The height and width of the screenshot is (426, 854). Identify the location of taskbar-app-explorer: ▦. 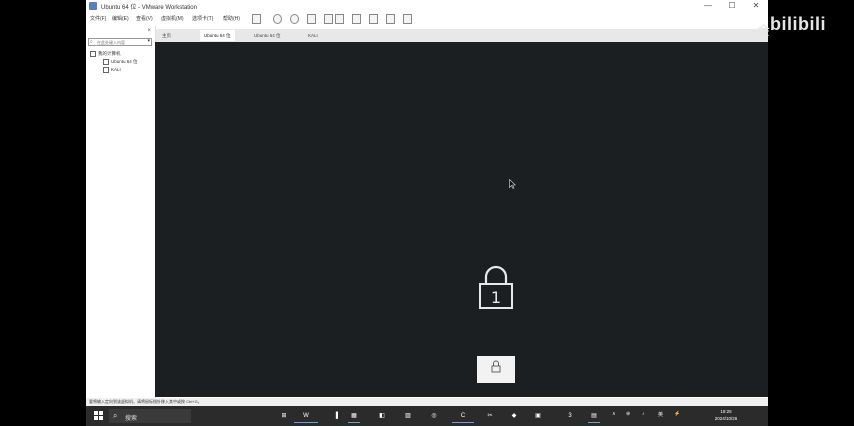
(354, 416).